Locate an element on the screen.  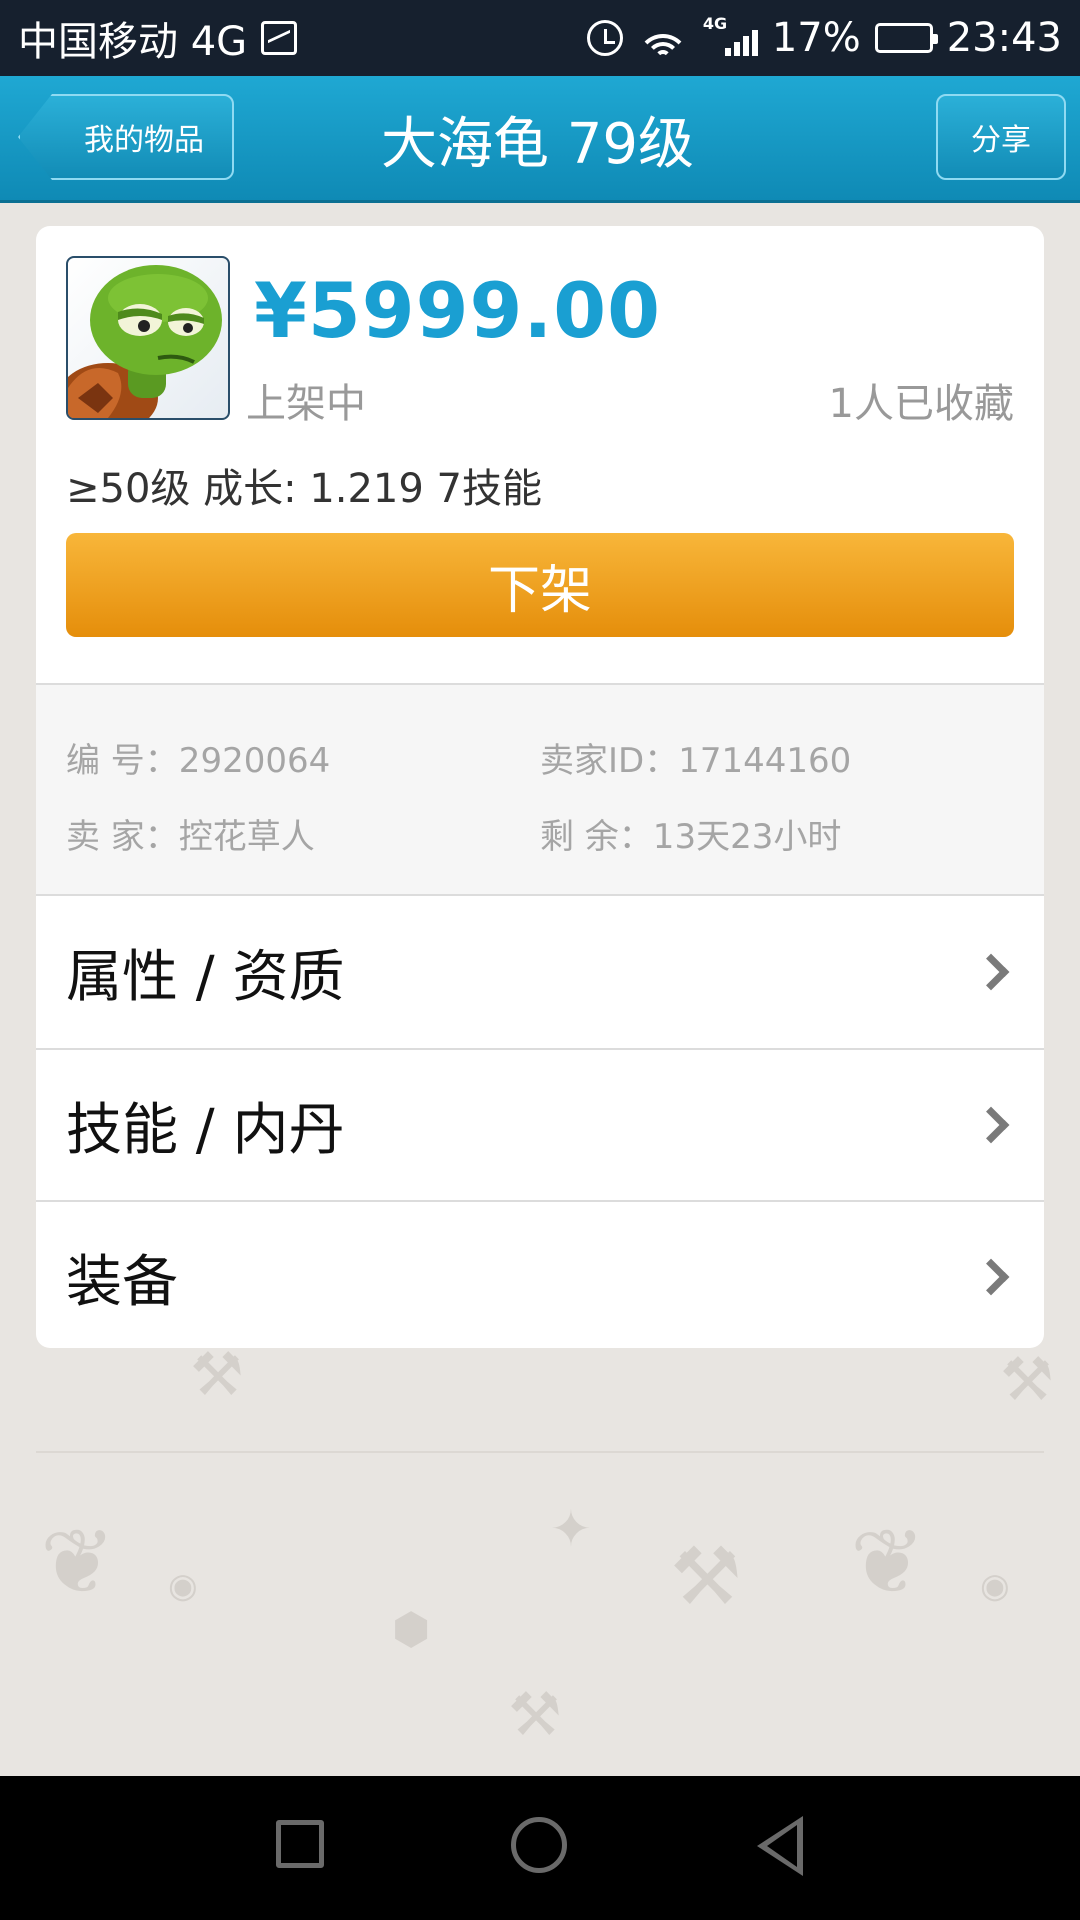
back-button: 我的物品 is located at coordinates (126, 137).